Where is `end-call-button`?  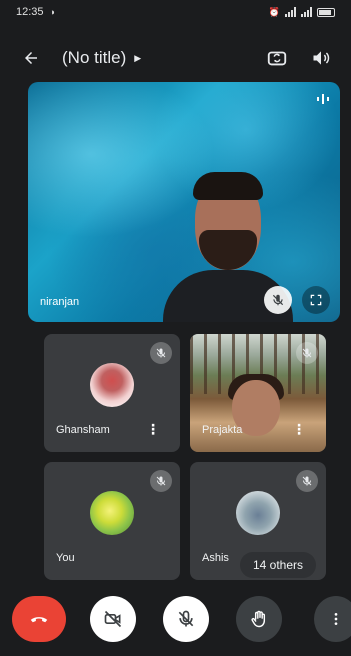 end-call-button is located at coordinates (39, 619).